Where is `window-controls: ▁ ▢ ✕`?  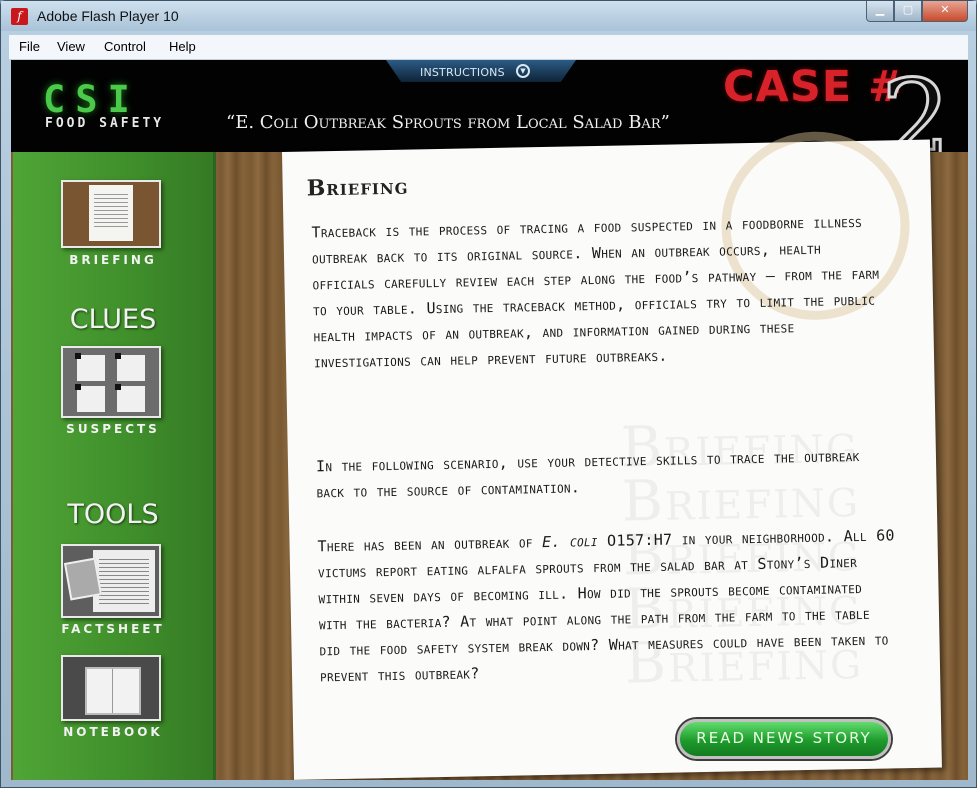 window-controls: ▁ ▢ ✕ is located at coordinates (917, 12).